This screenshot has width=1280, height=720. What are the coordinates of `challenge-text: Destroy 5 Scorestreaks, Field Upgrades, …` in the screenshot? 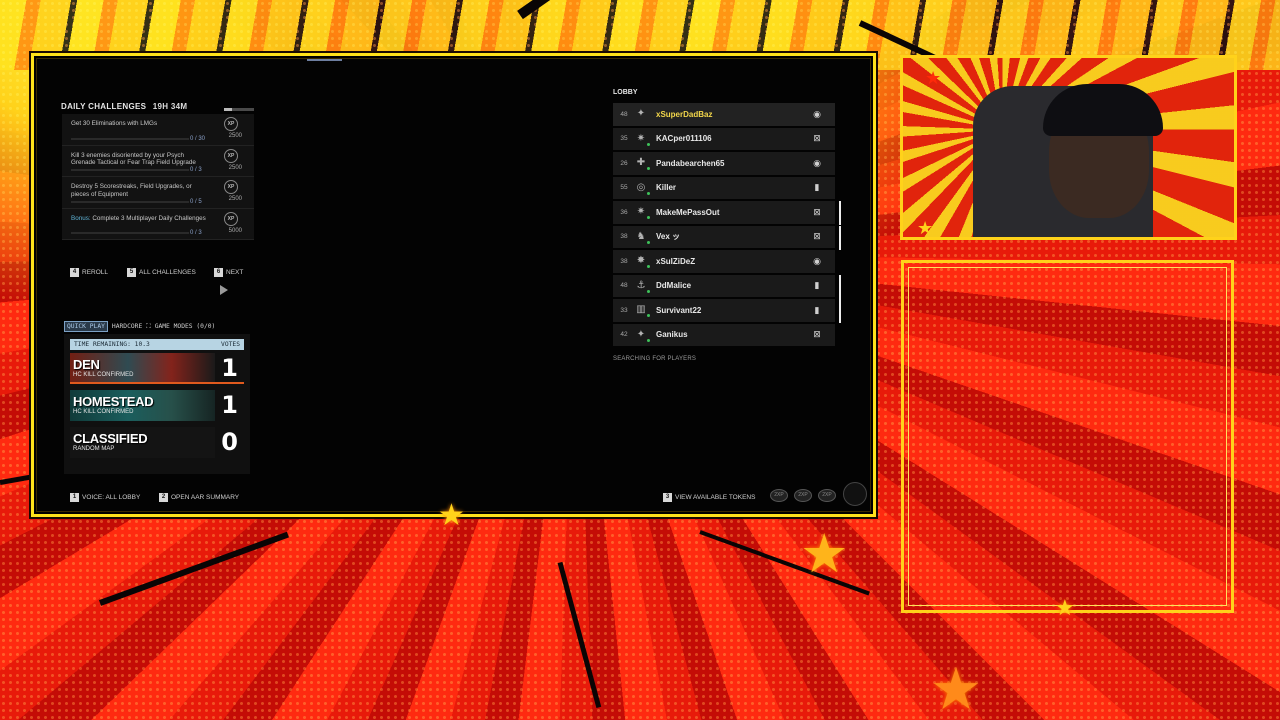 It's located at (131, 190).